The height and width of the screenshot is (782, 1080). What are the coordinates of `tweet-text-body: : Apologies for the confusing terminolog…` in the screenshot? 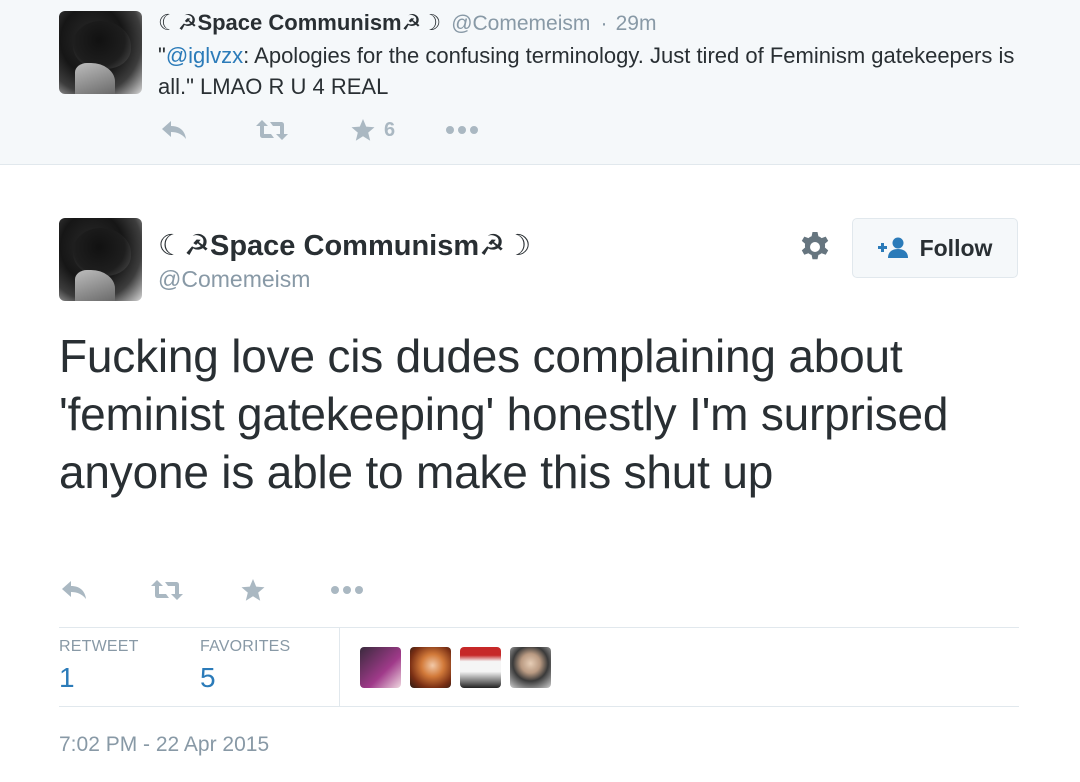 It's located at (586, 71).